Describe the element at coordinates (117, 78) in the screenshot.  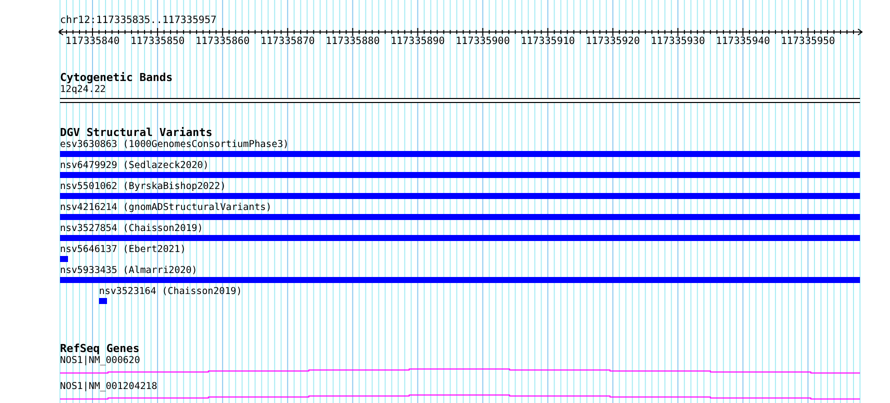
I see `track-title: Cytogenetic Bands` at that location.